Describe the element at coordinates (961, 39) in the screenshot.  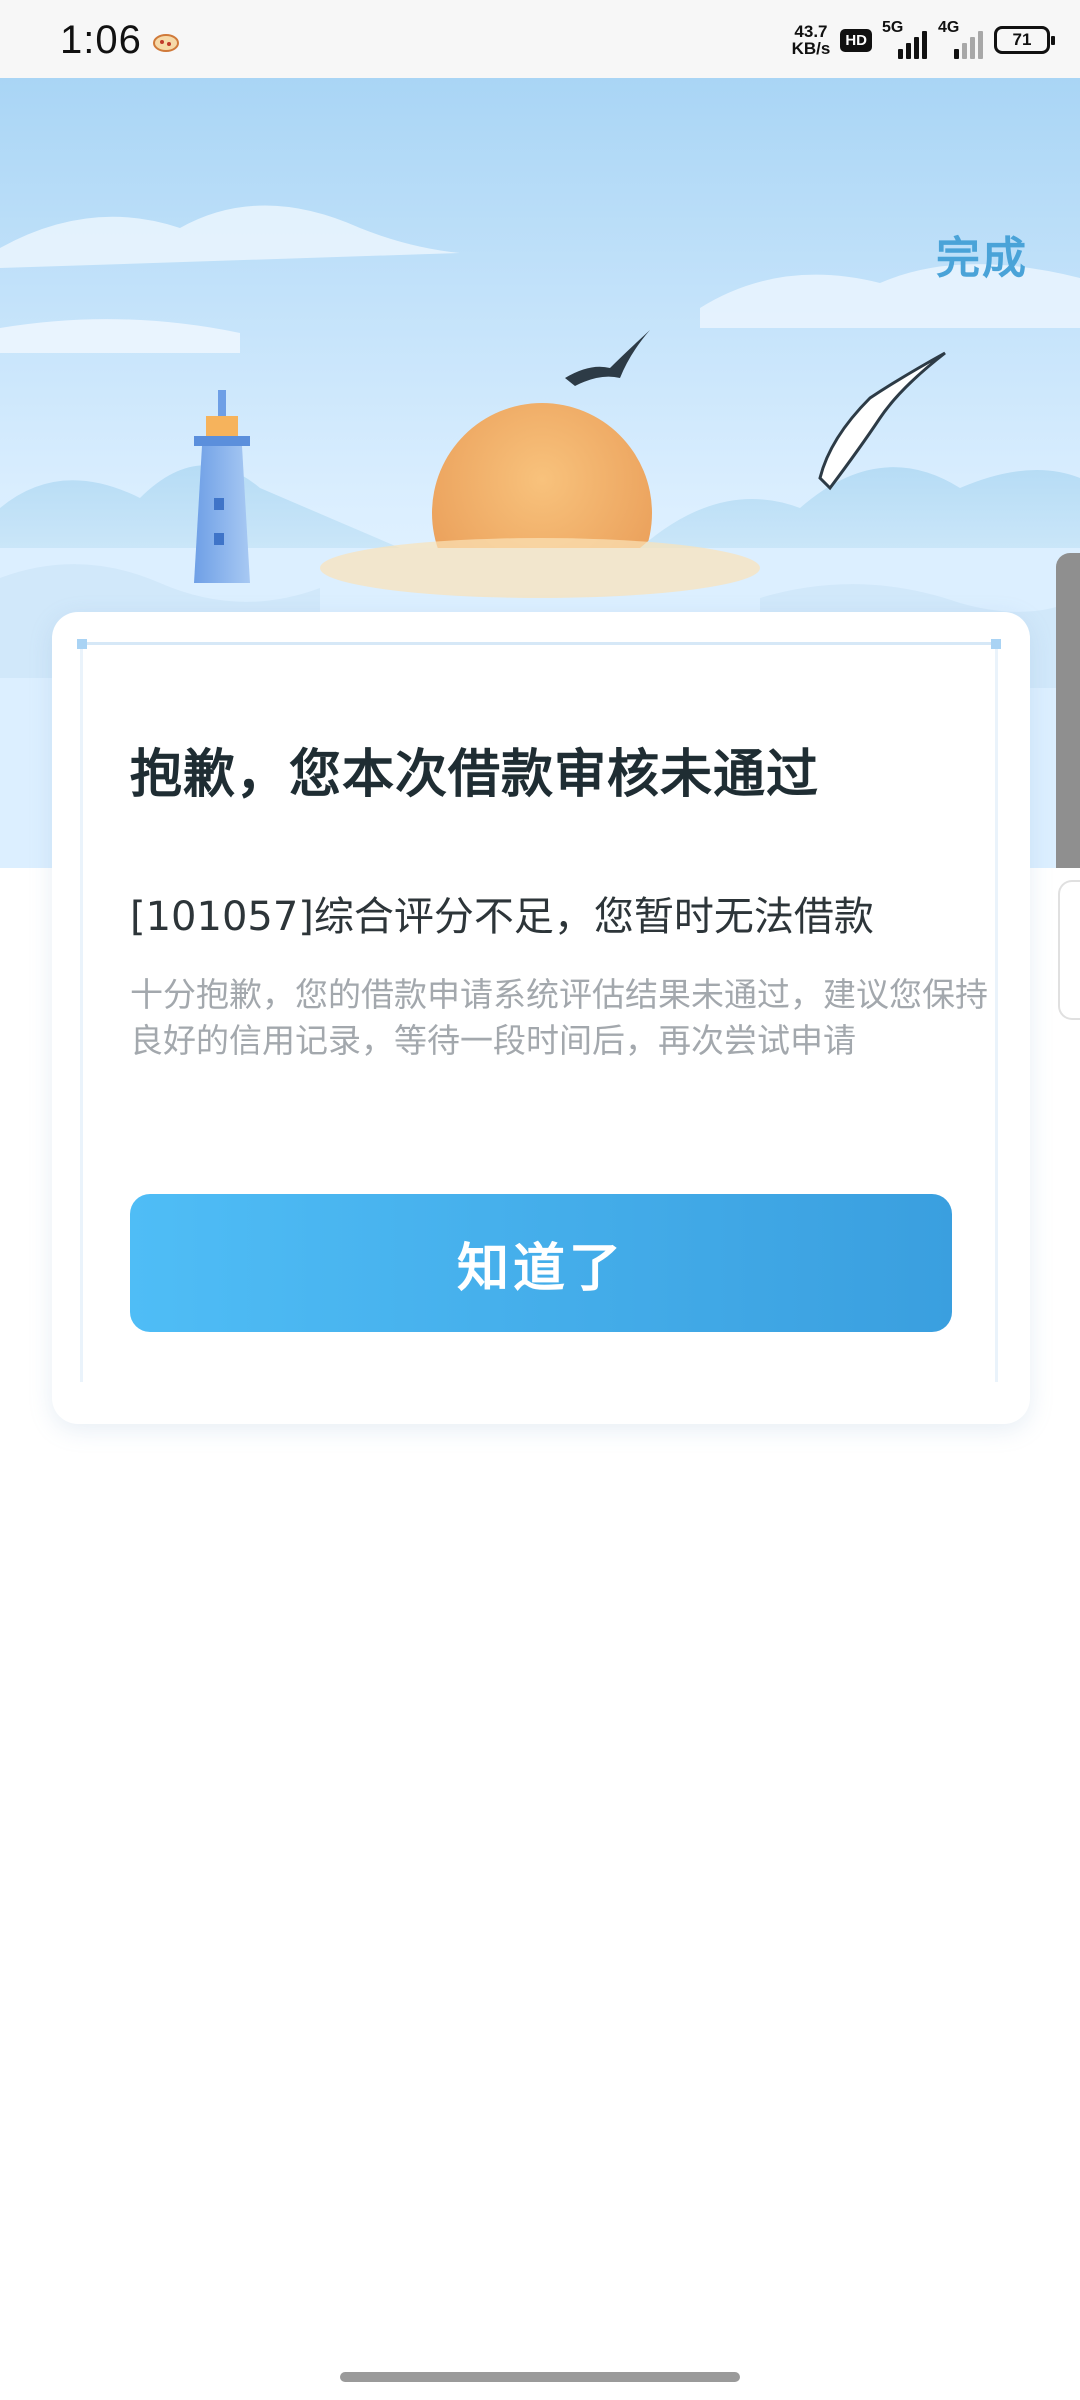
I see `signal-4g-icon: 4G` at that location.